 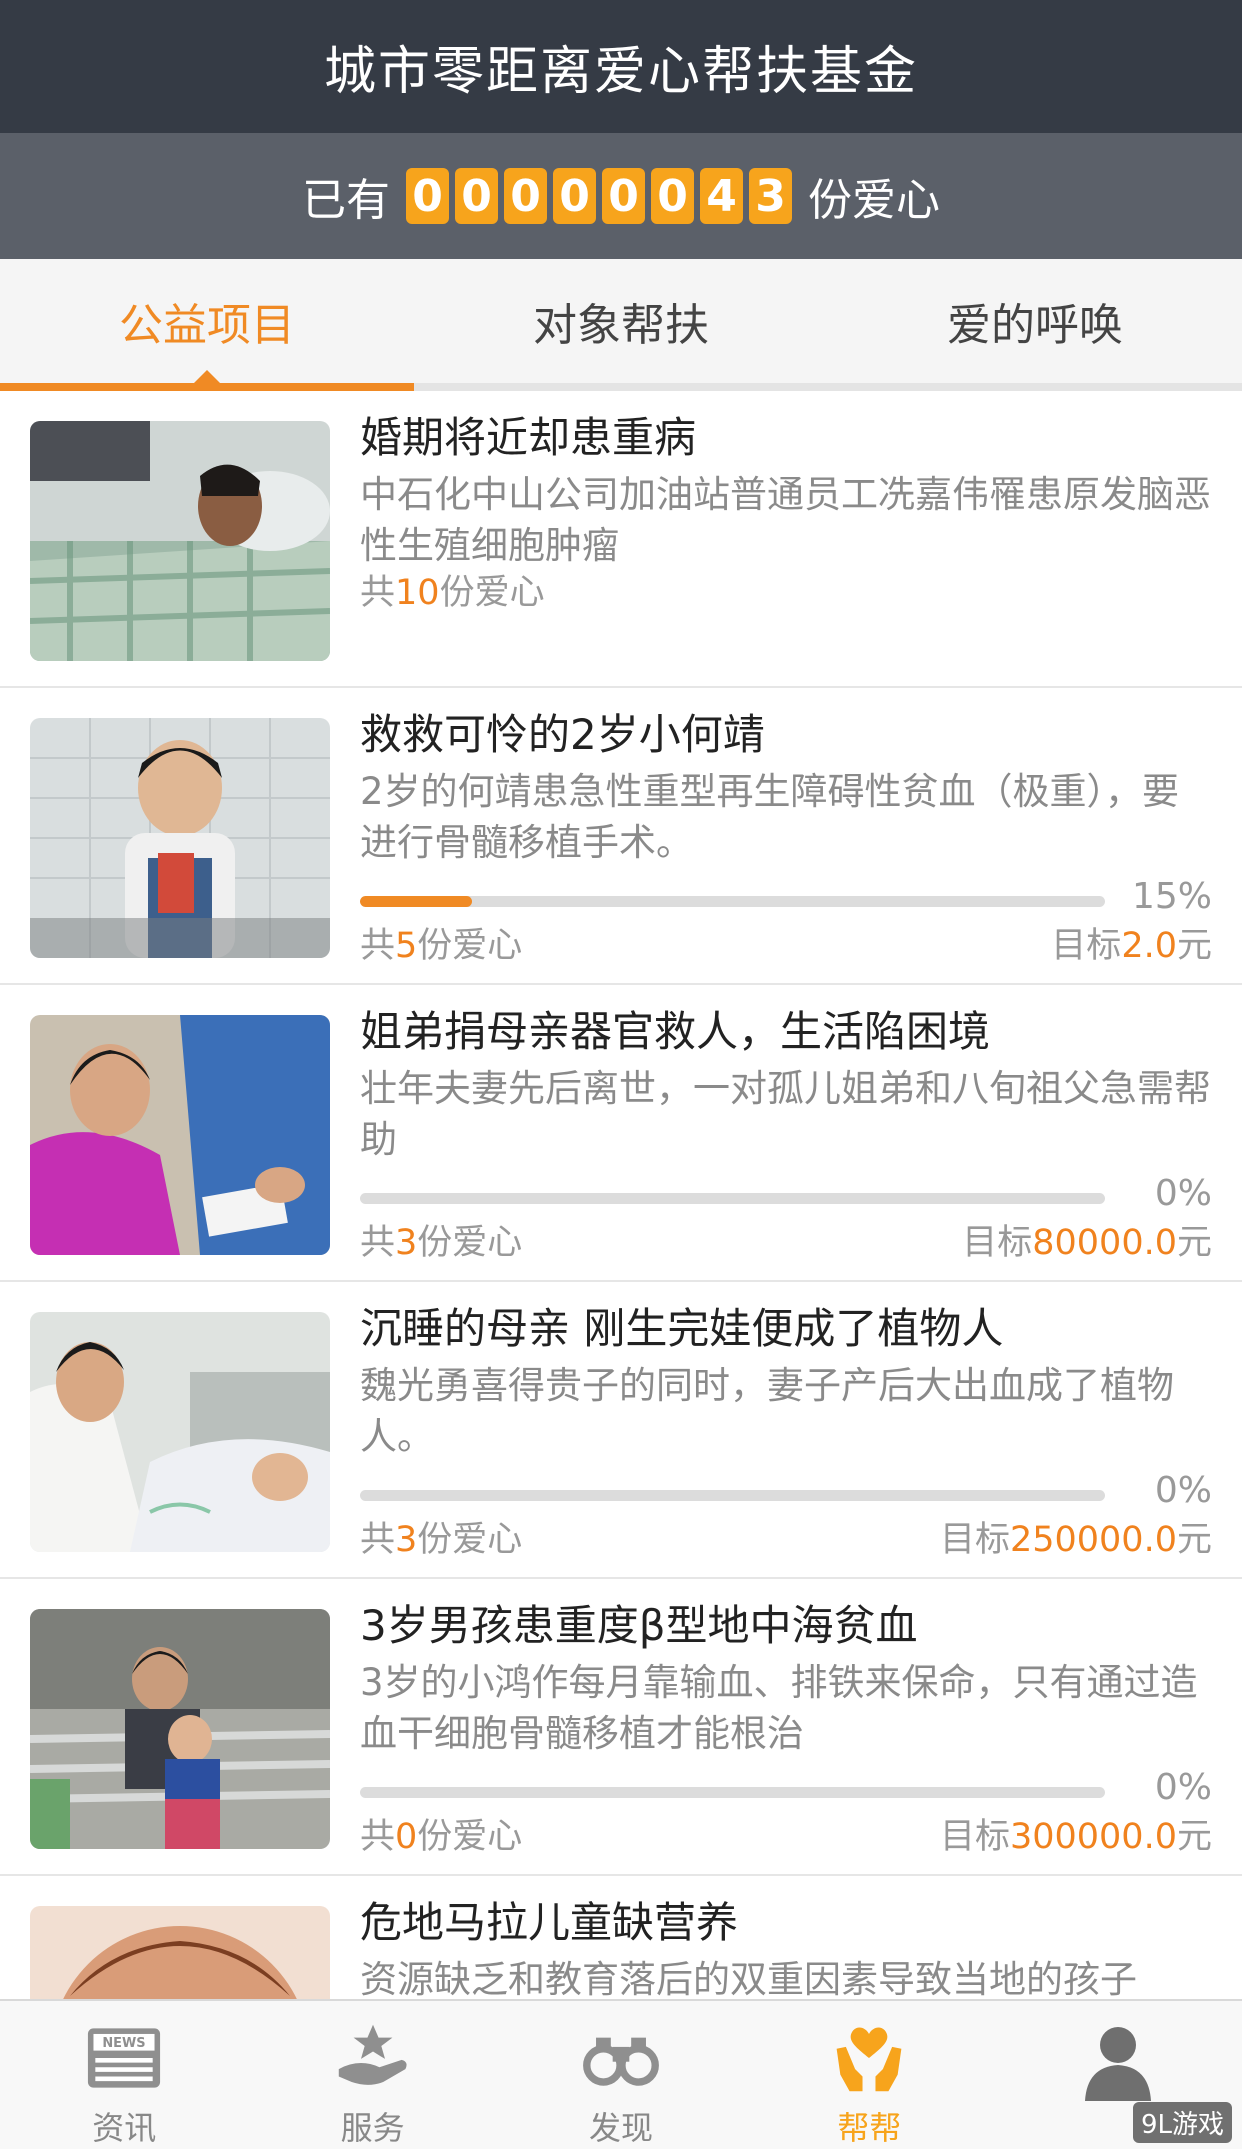 What do you see at coordinates (528, 437) in the screenshot?
I see `project-title: 婚期将近却患重病` at bounding box center [528, 437].